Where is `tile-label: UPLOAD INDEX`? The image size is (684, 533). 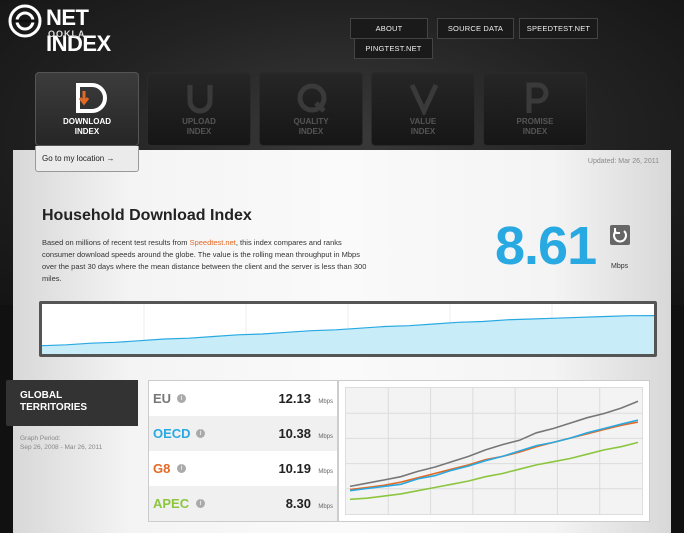 tile-label: UPLOAD INDEX is located at coordinates (199, 126).